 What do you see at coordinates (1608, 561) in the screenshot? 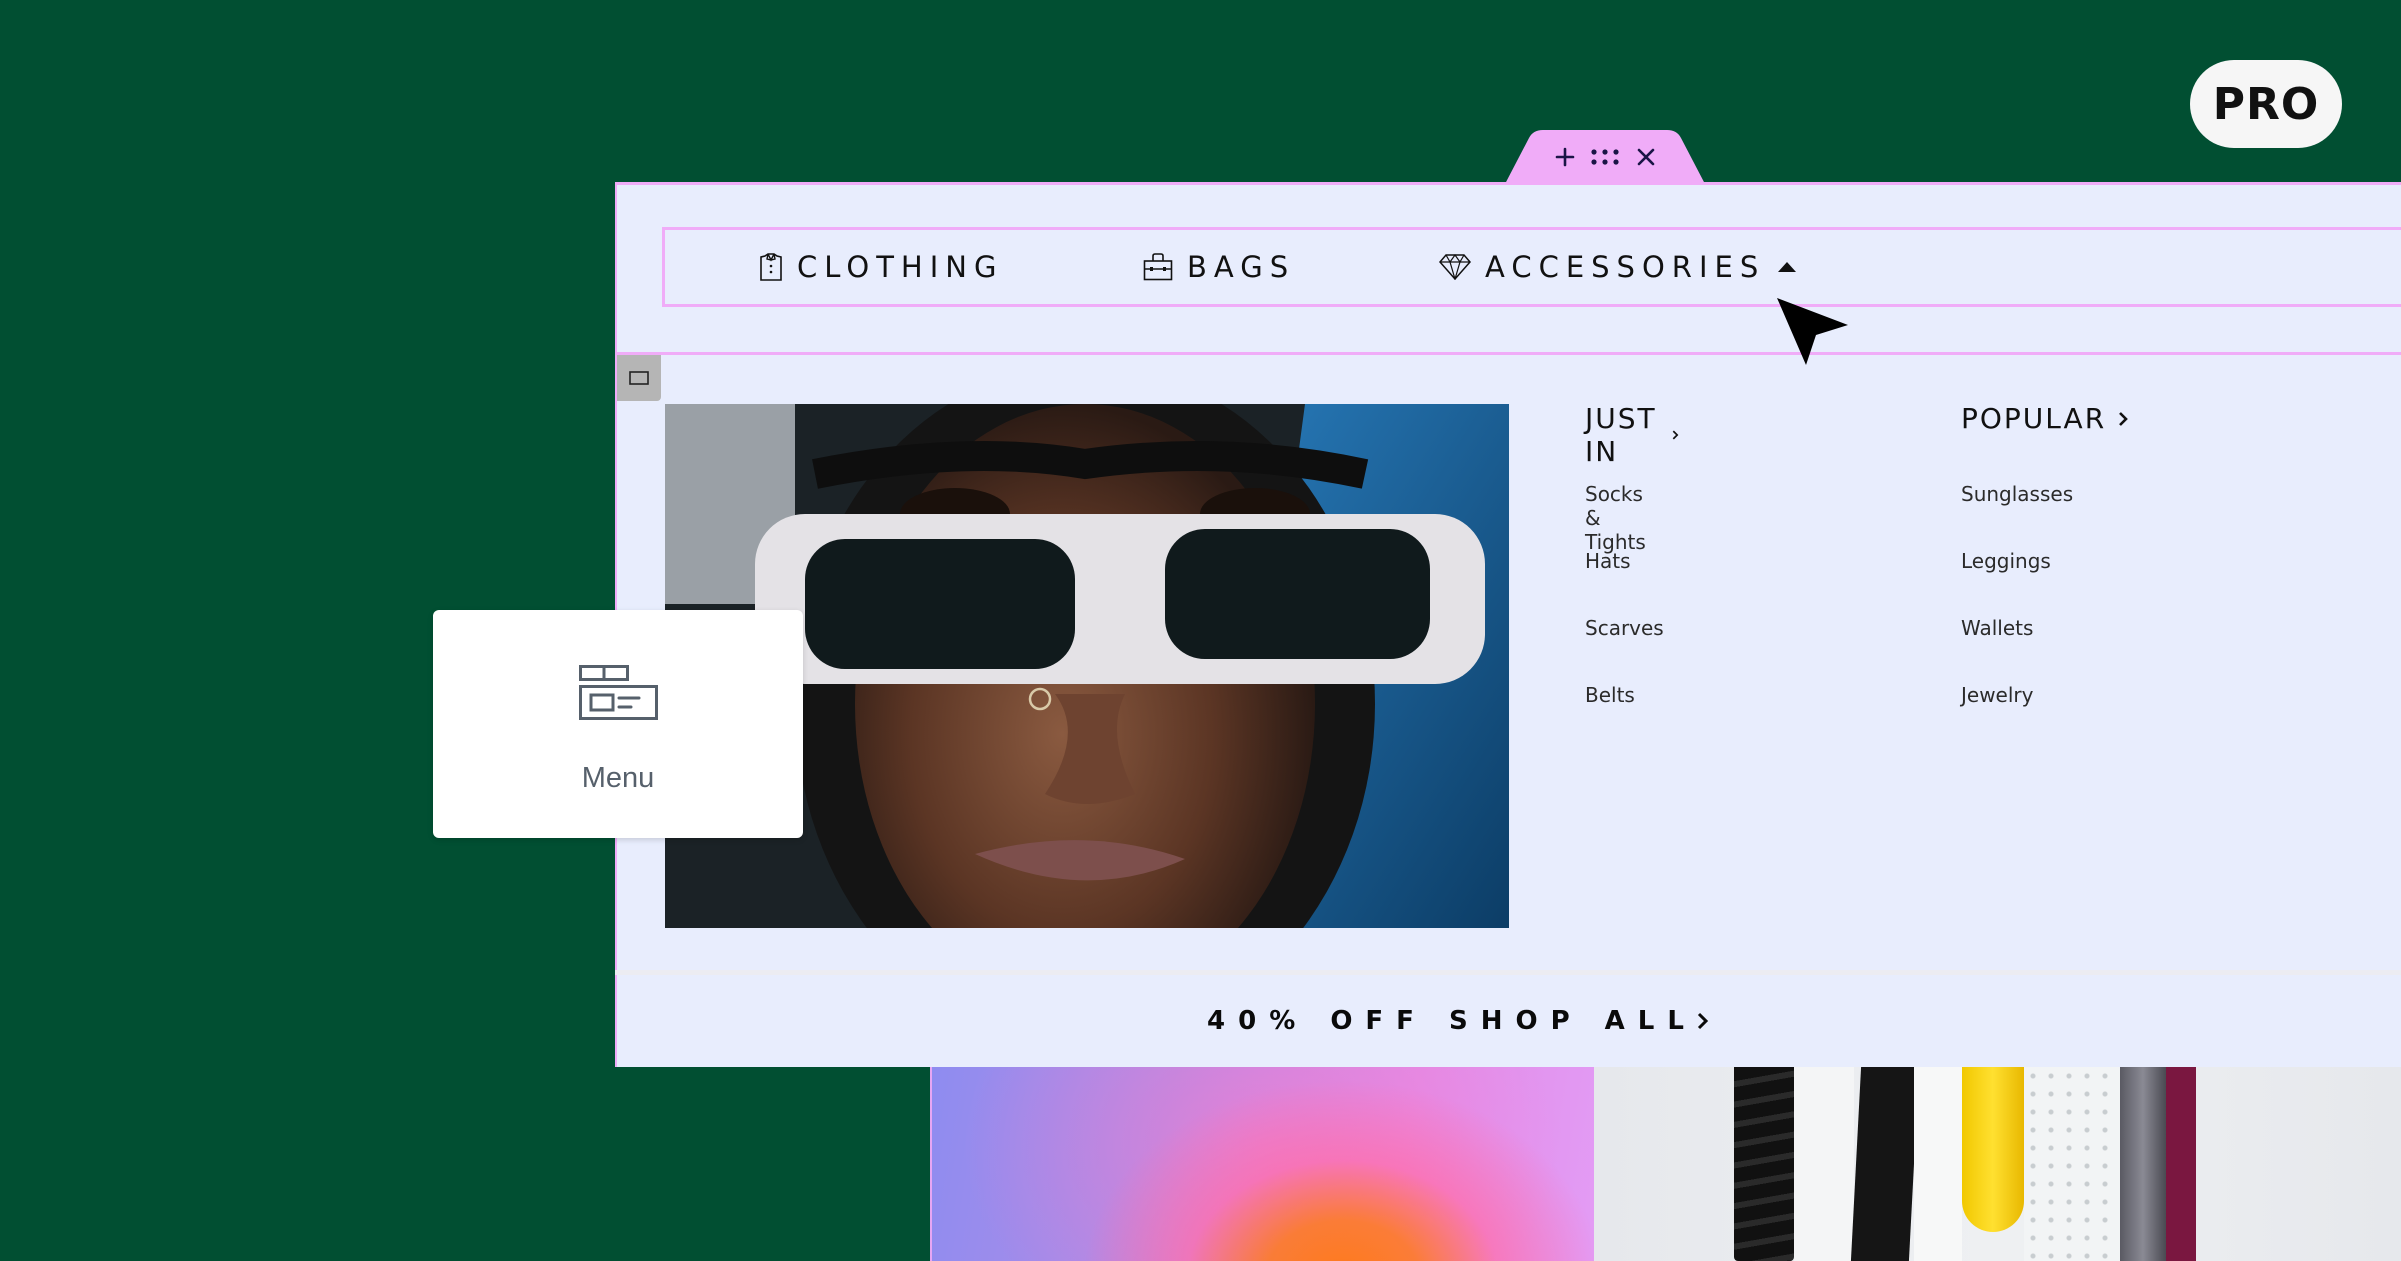
I see `menu-link: Hats` at bounding box center [1608, 561].